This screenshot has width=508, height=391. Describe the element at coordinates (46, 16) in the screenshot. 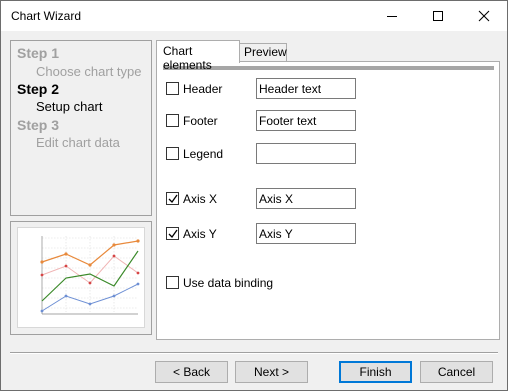

I see `window-title: Chart Wizard` at that location.